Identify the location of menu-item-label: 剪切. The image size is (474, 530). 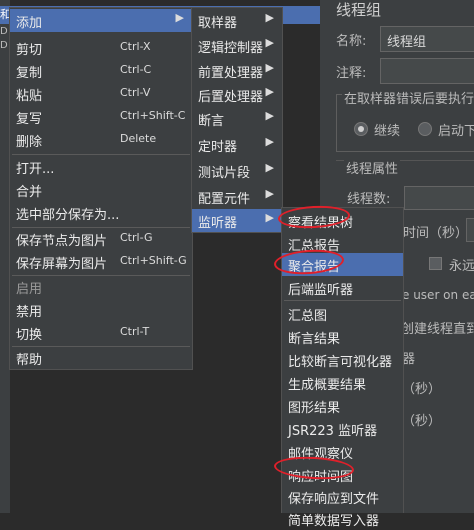
(29, 50).